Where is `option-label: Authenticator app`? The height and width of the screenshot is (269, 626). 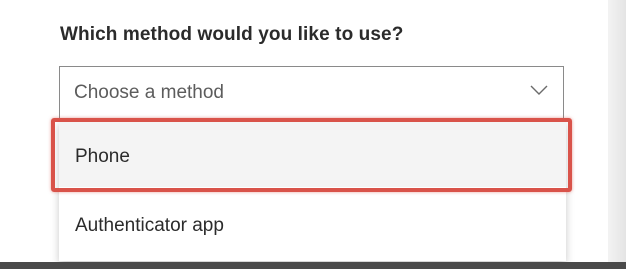 option-label: Authenticator app is located at coordinates (149, 225).